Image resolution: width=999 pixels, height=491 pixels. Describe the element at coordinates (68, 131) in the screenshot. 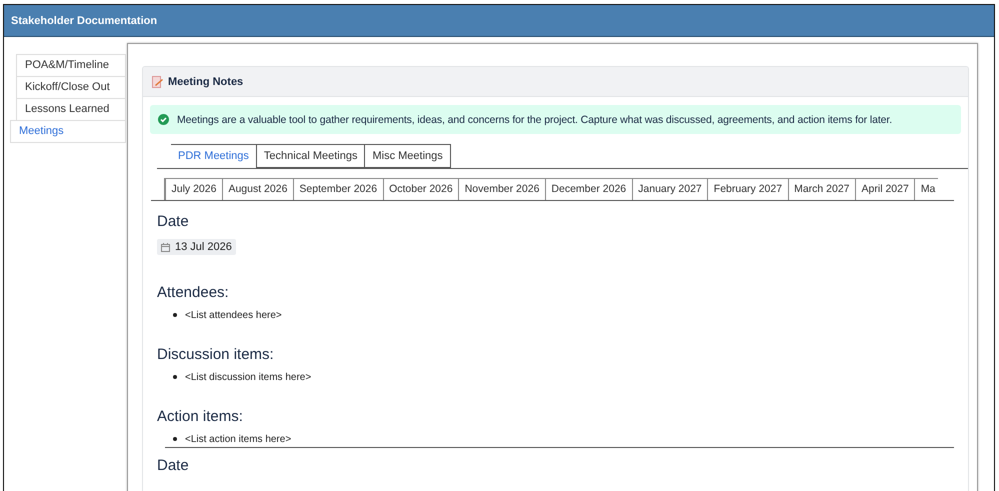

I see `sidebar-item: Meetings` at that location.